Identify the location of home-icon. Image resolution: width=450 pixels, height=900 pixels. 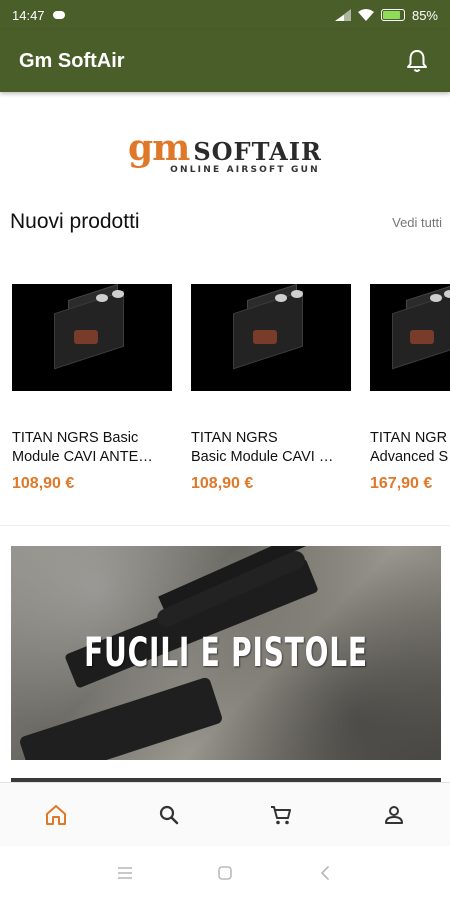
(56, 814).